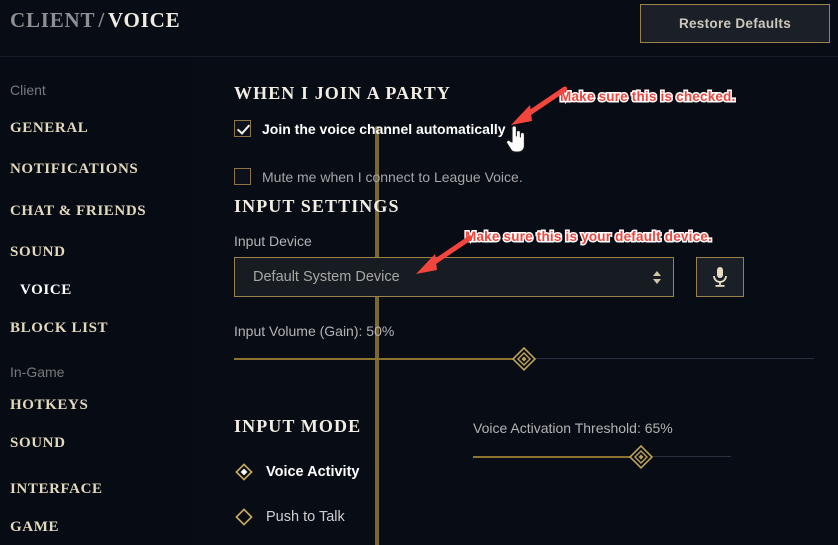  I want to click on breadcrumb: CLIENT / VOICE, so click(95, 20).